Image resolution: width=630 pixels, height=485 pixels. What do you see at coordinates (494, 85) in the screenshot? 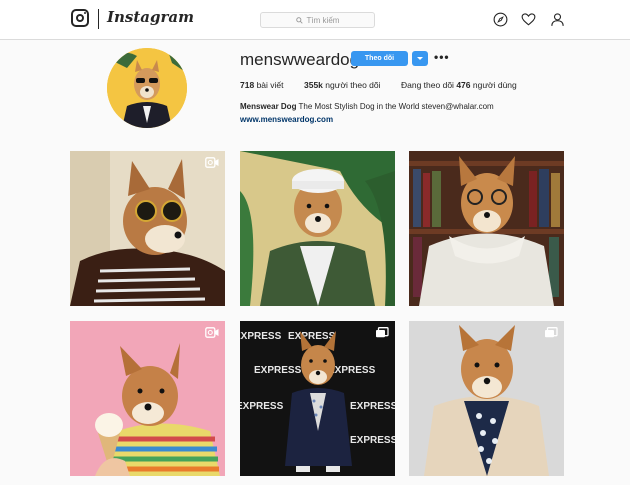
I see `following-label: người dùng` at bounding box center [494, 85].